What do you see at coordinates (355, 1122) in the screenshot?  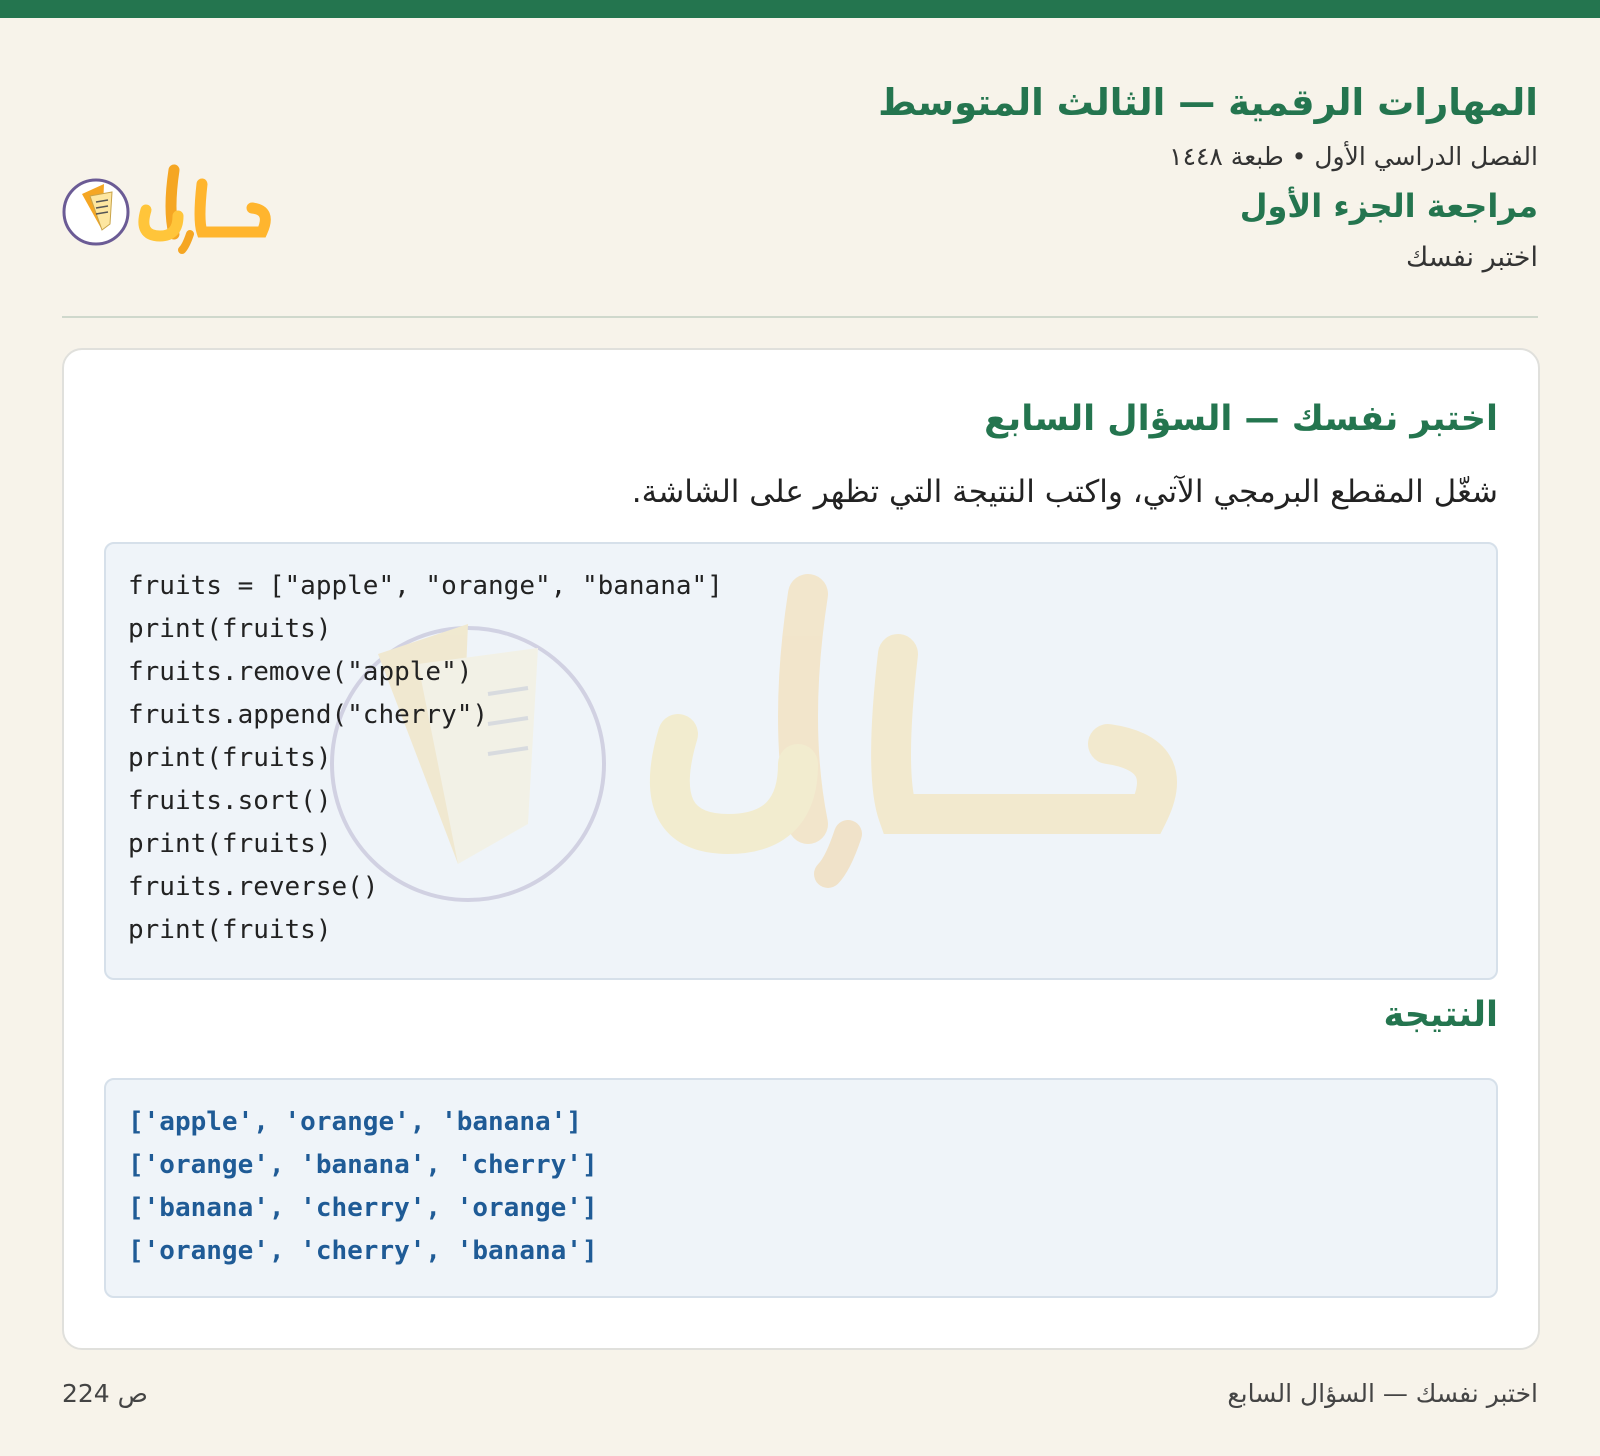 I see `result-line: ['apple', 'orange', 'banana']` at bounding box center [355, 1122].